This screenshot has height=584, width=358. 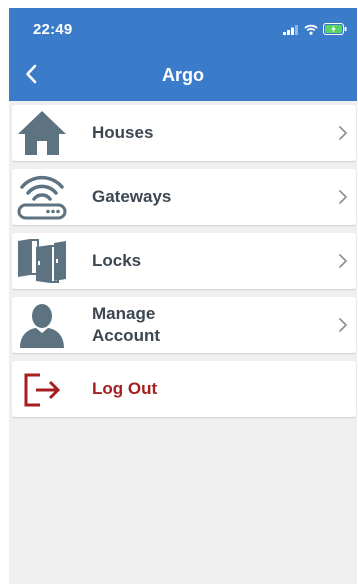 What do you see at coordinates (132, 196) in the screenshot?
I see `menu-item-label: Gateways` at bounding box center [132, 196].